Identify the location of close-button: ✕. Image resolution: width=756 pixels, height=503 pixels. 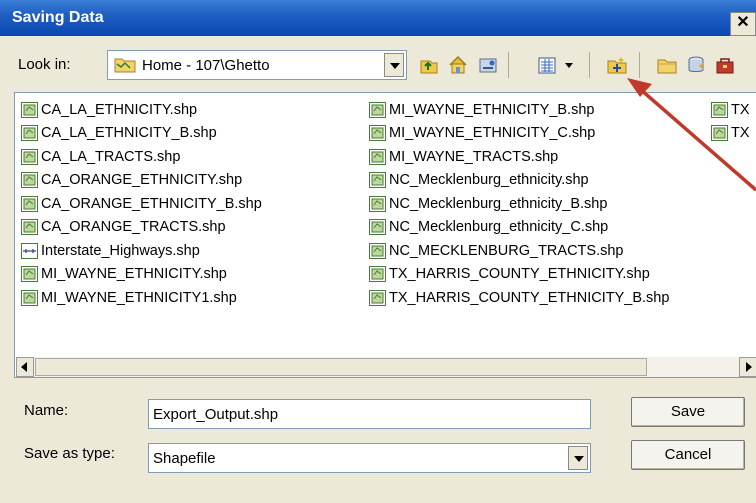
(743, 24).